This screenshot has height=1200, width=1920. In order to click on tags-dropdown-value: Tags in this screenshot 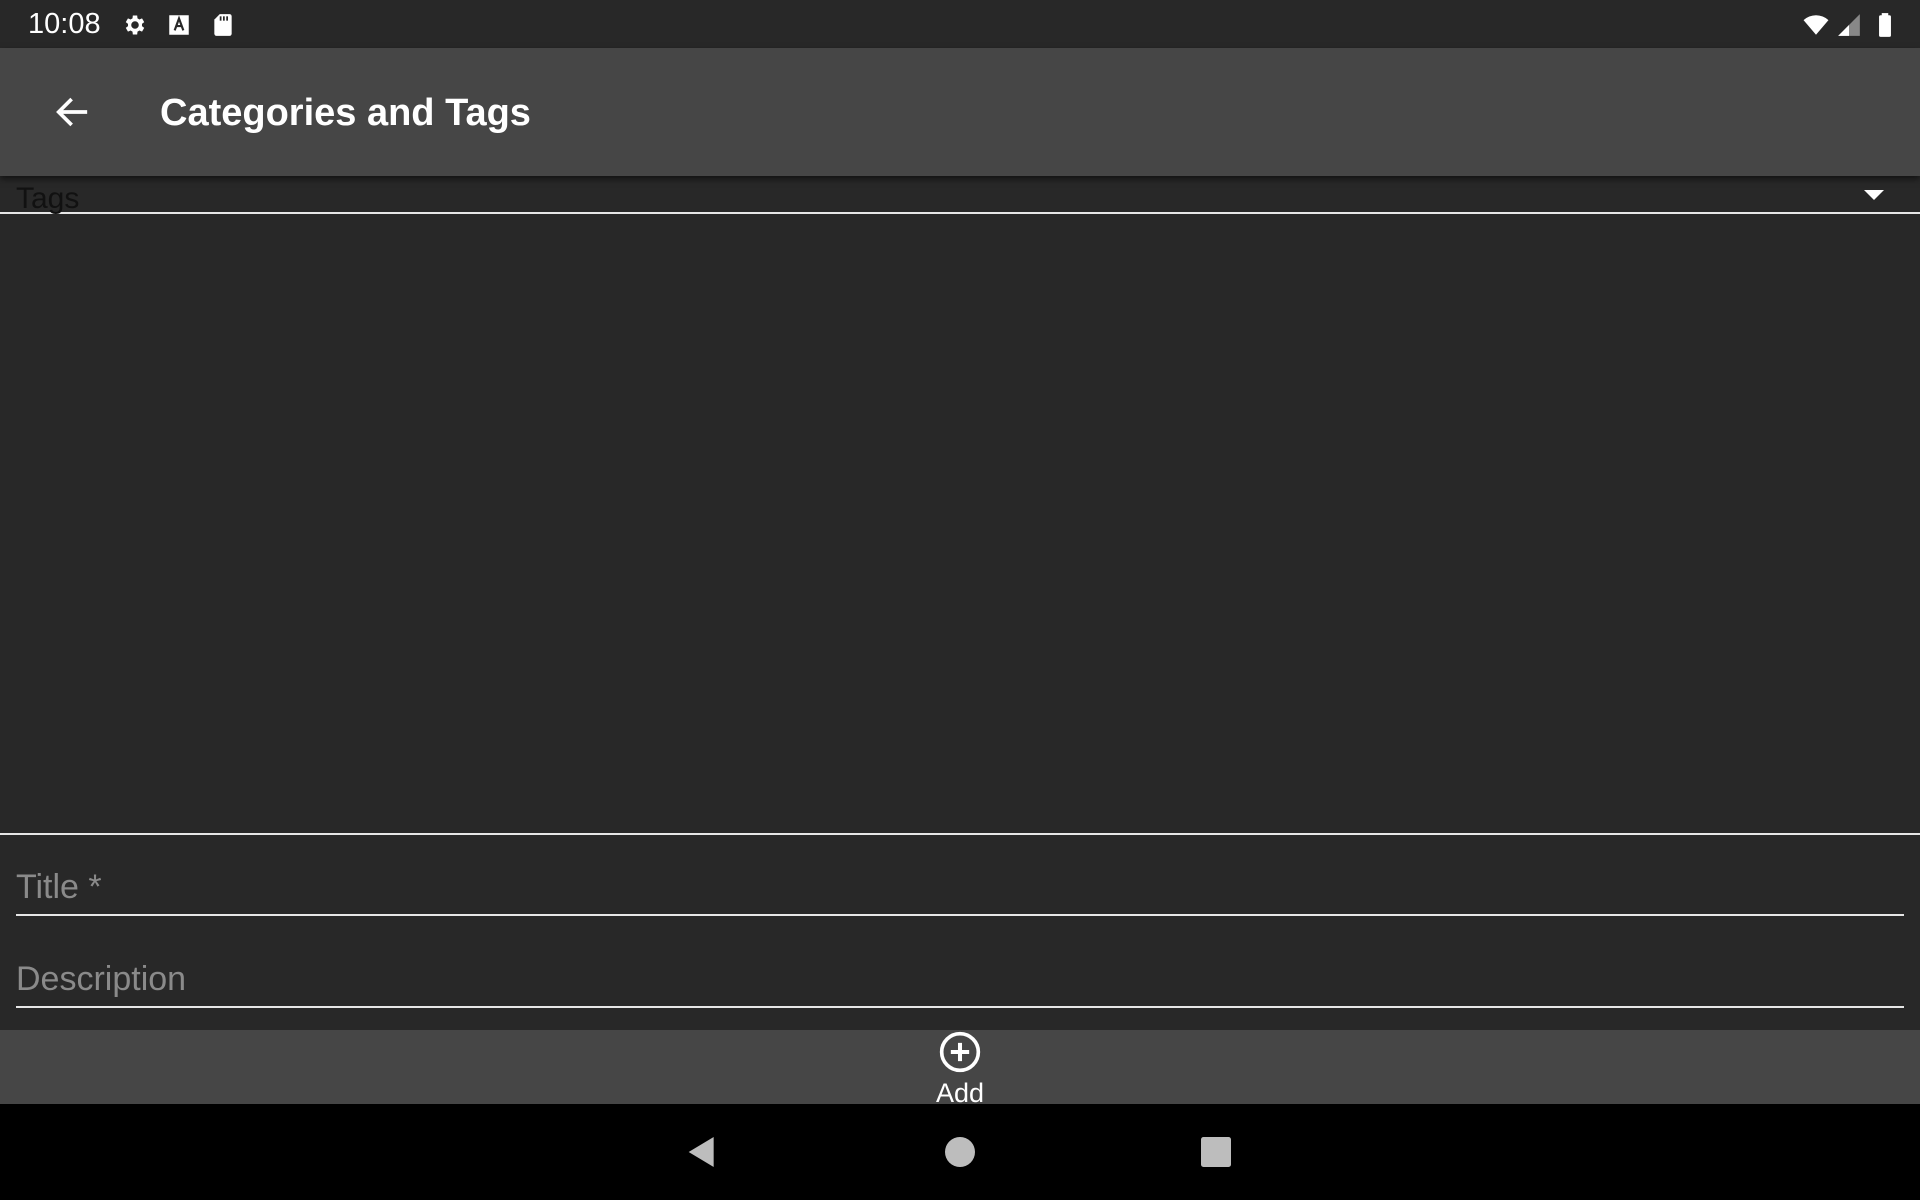, I will do `click(48, 198)`.